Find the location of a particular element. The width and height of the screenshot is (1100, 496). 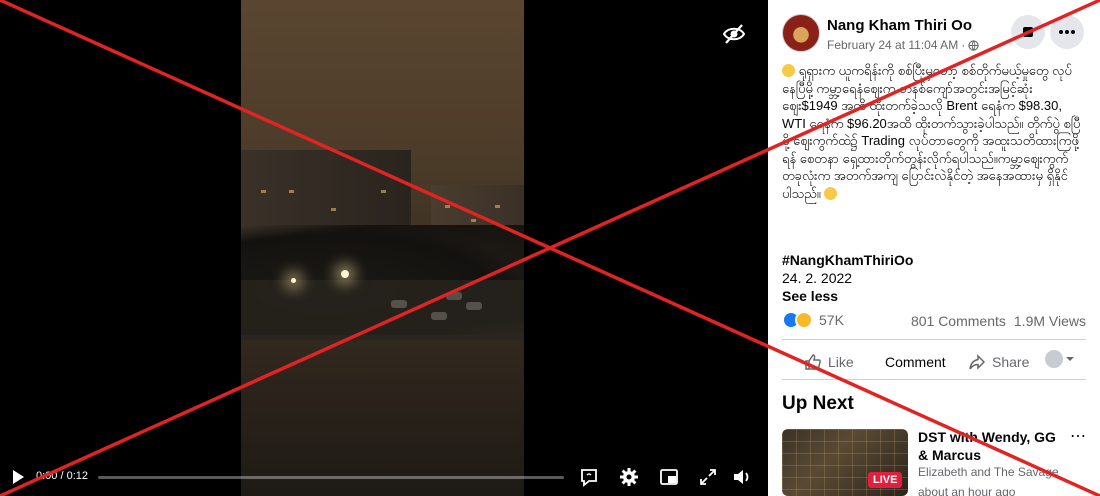

hashtag-link: #NangKhamThiriOo is located at coordinates (847, 260).